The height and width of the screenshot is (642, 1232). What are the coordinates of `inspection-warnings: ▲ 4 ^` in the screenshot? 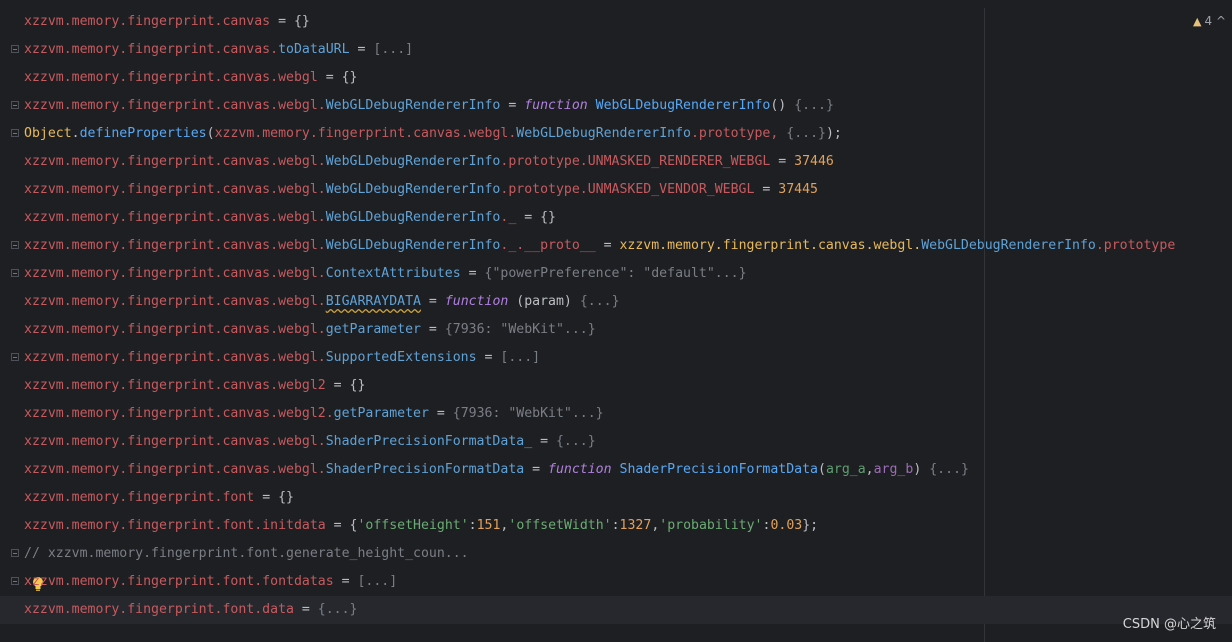 It's located at (1212, 21).